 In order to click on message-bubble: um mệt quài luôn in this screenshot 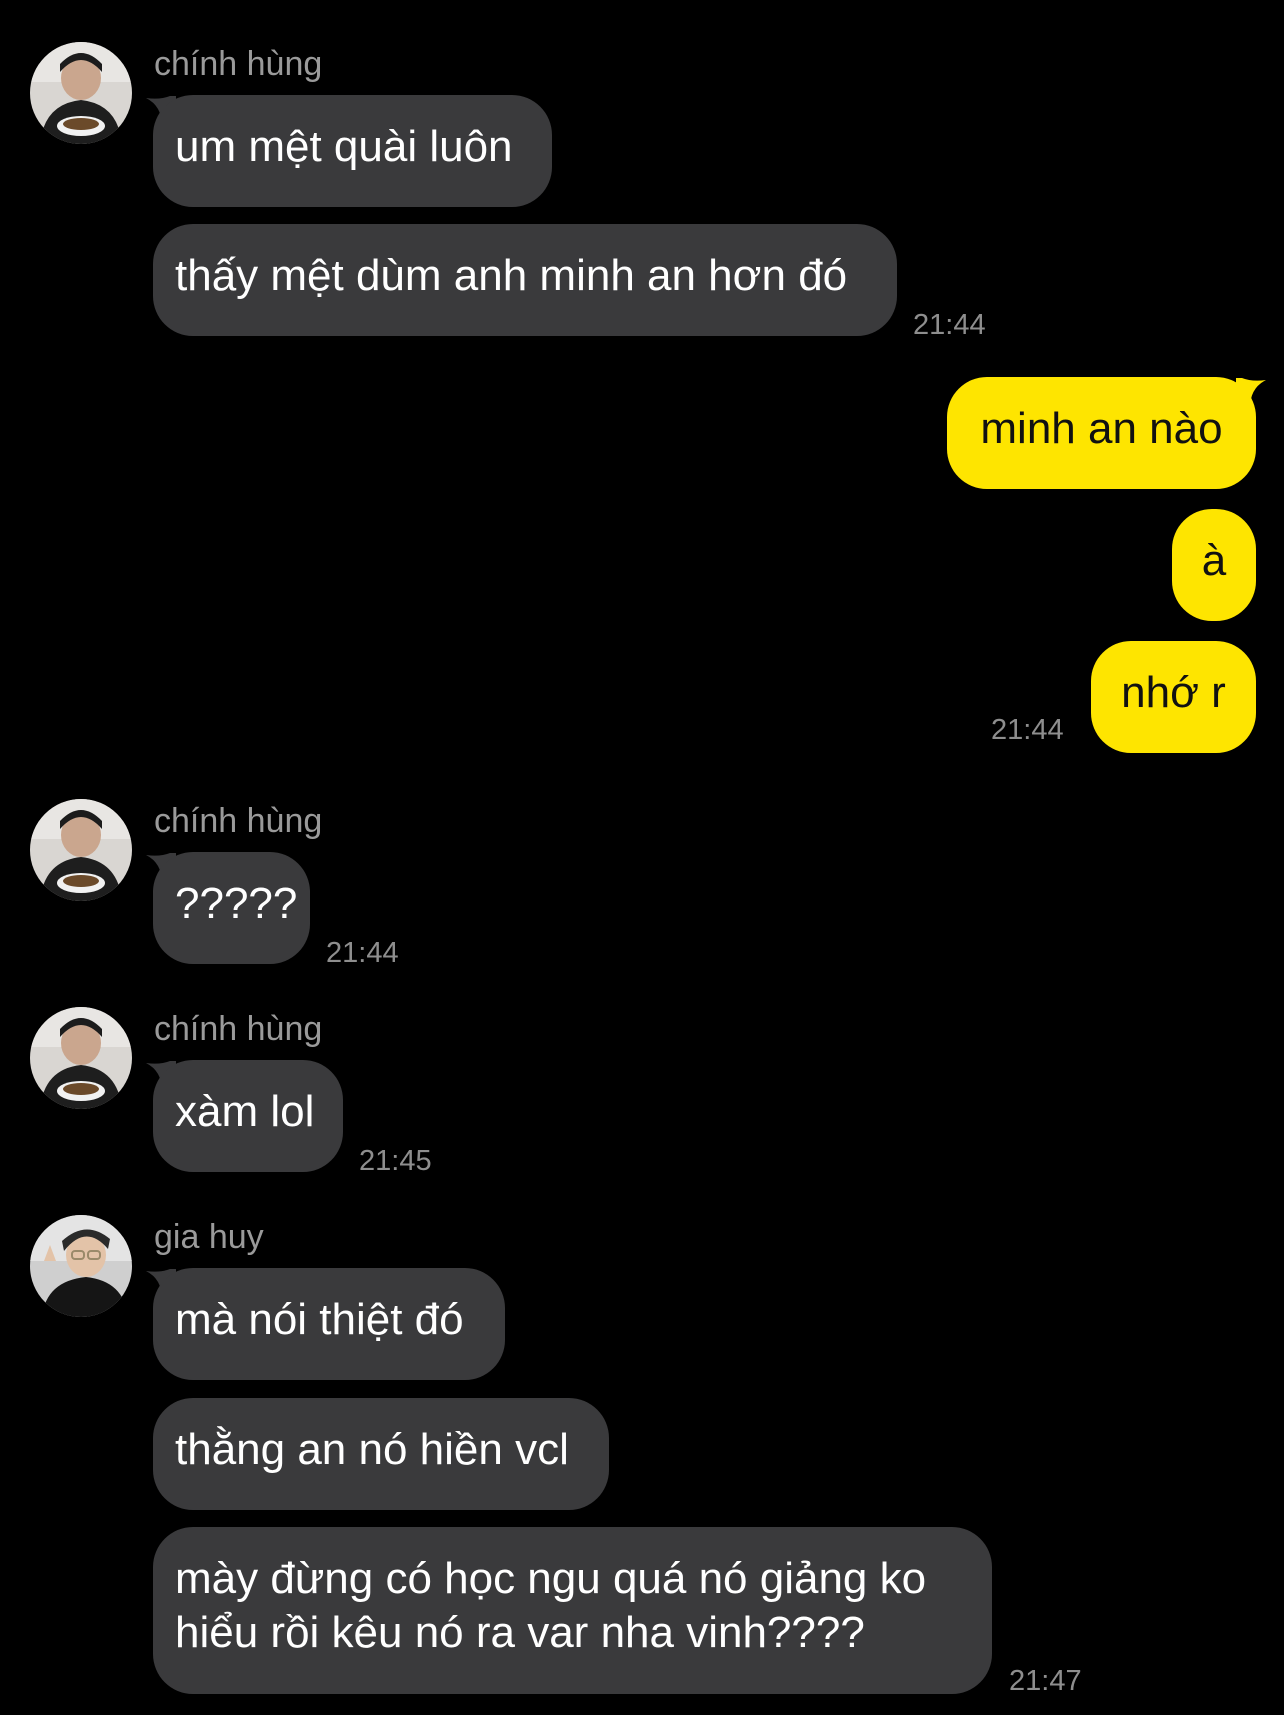, I will do `click(352, 151)`.